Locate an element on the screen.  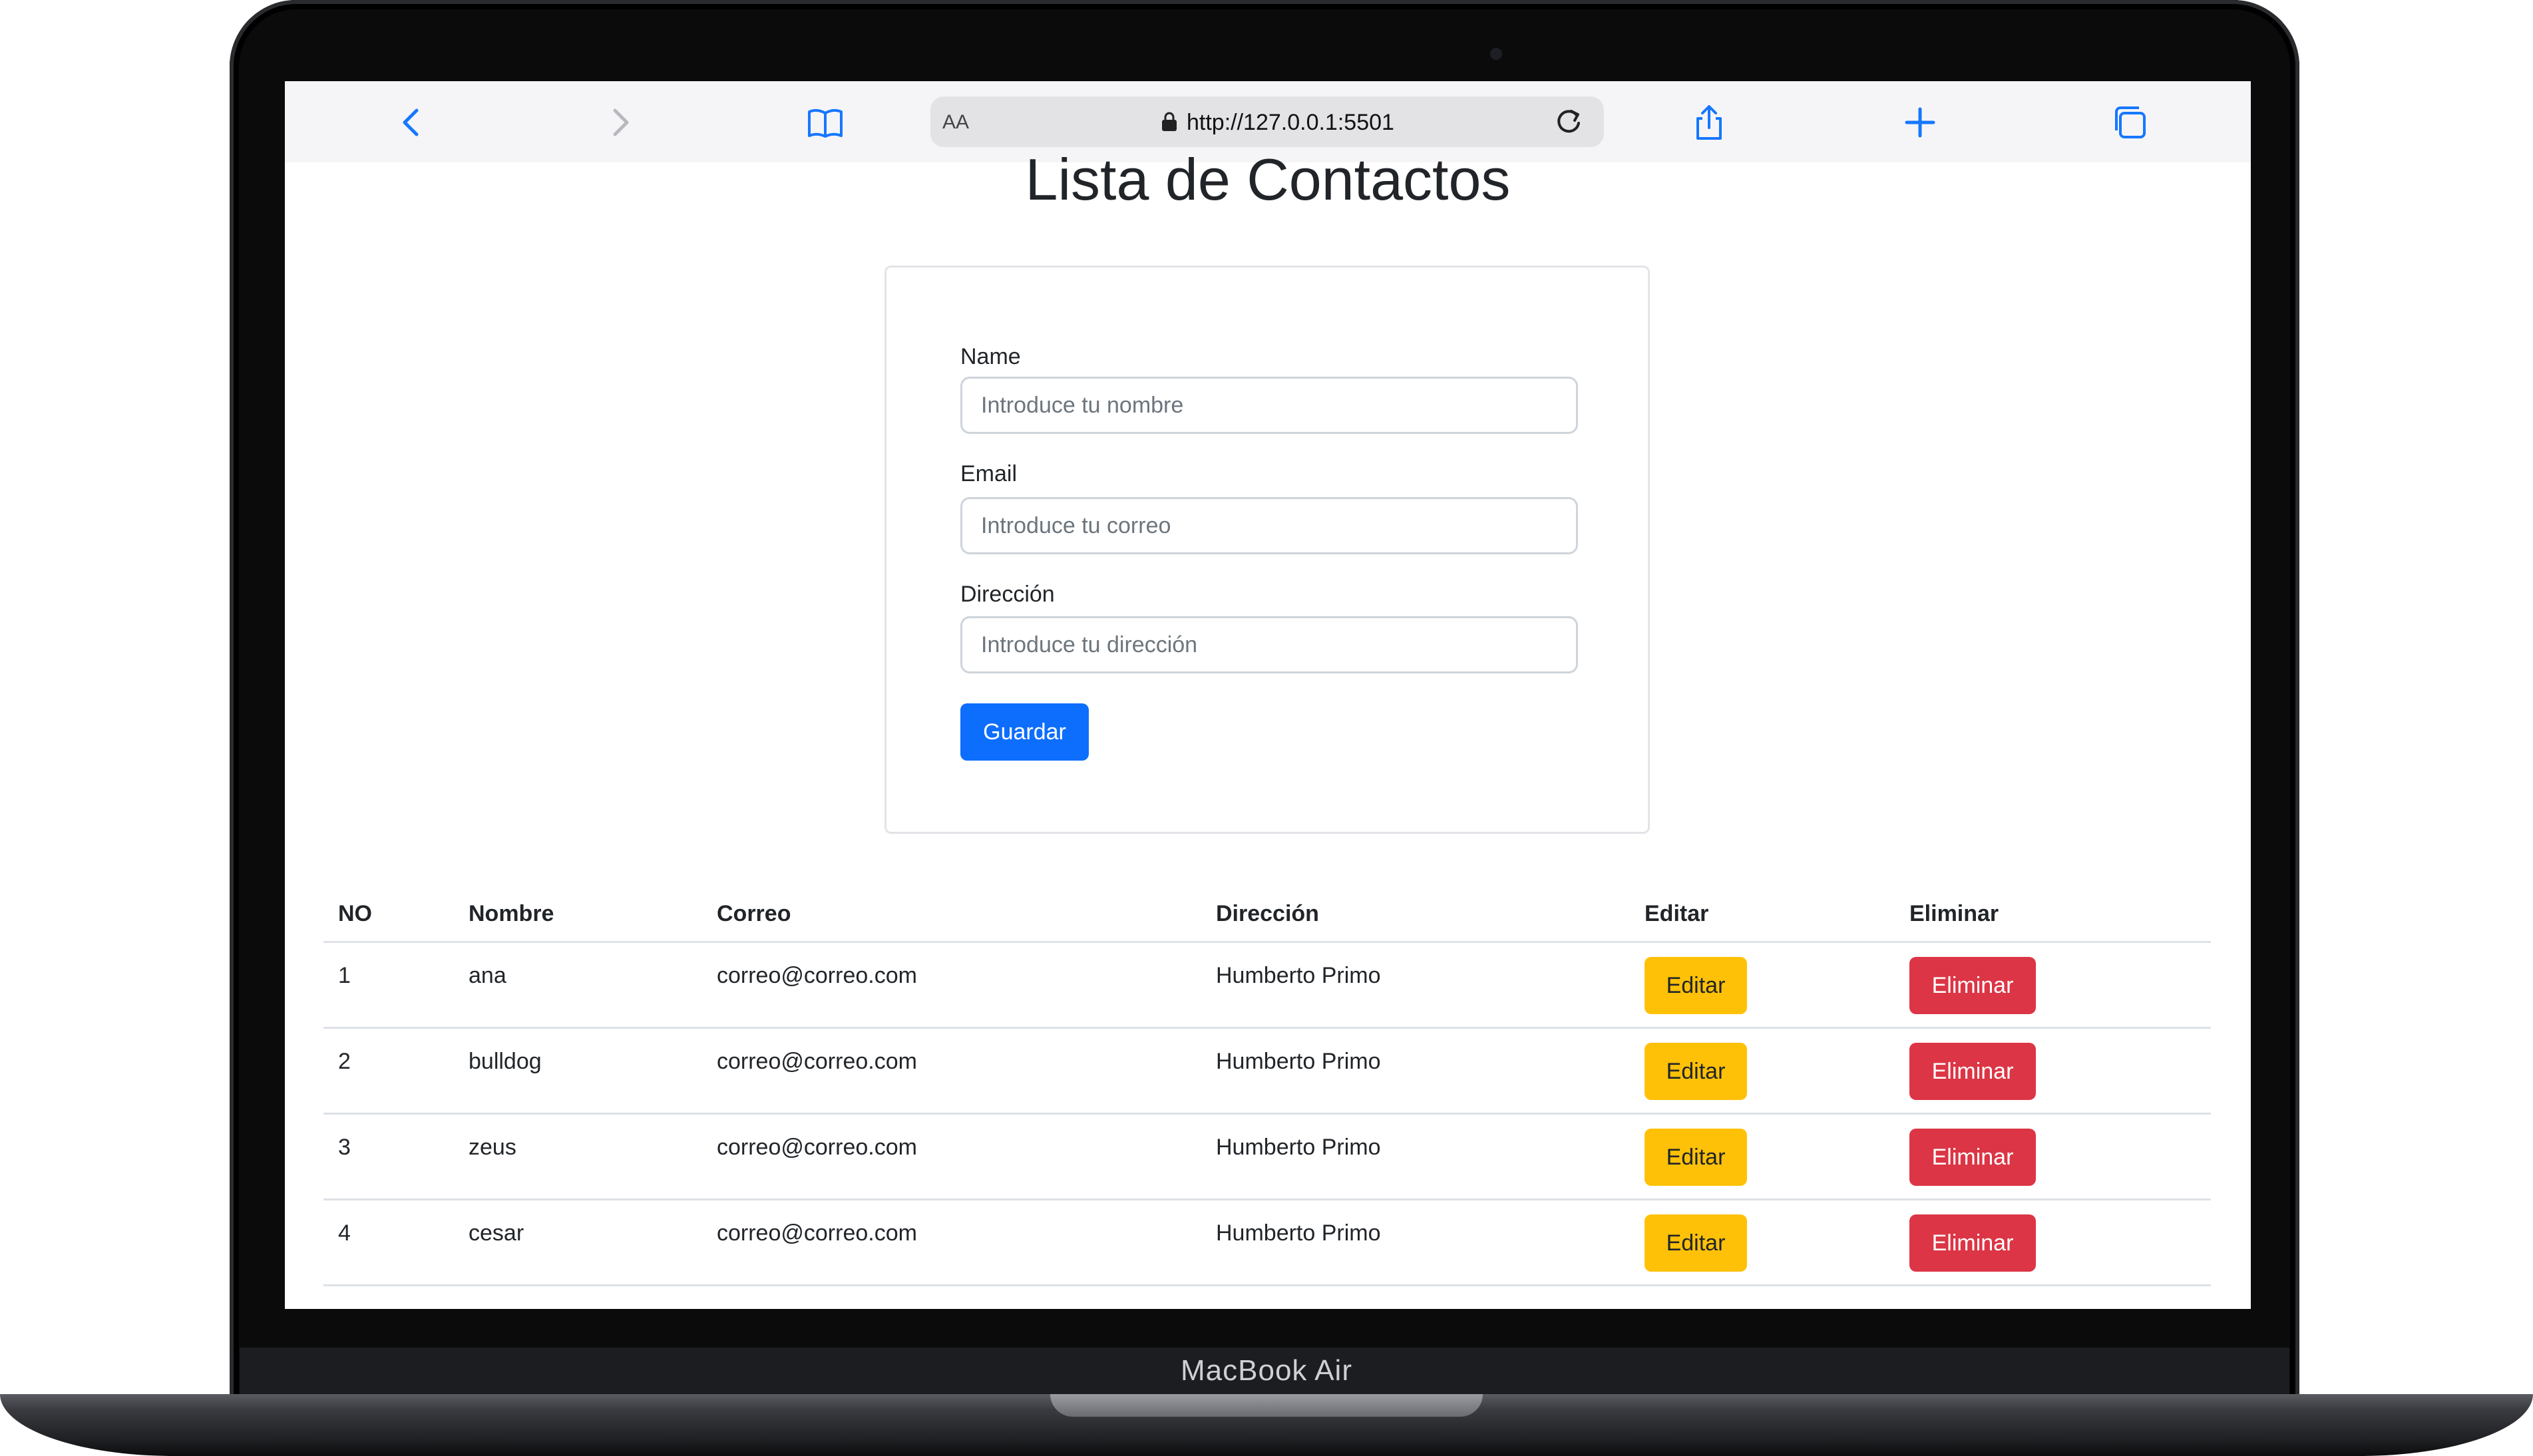
device-label: MacBook Air is located at coordinates (1266, 1370).